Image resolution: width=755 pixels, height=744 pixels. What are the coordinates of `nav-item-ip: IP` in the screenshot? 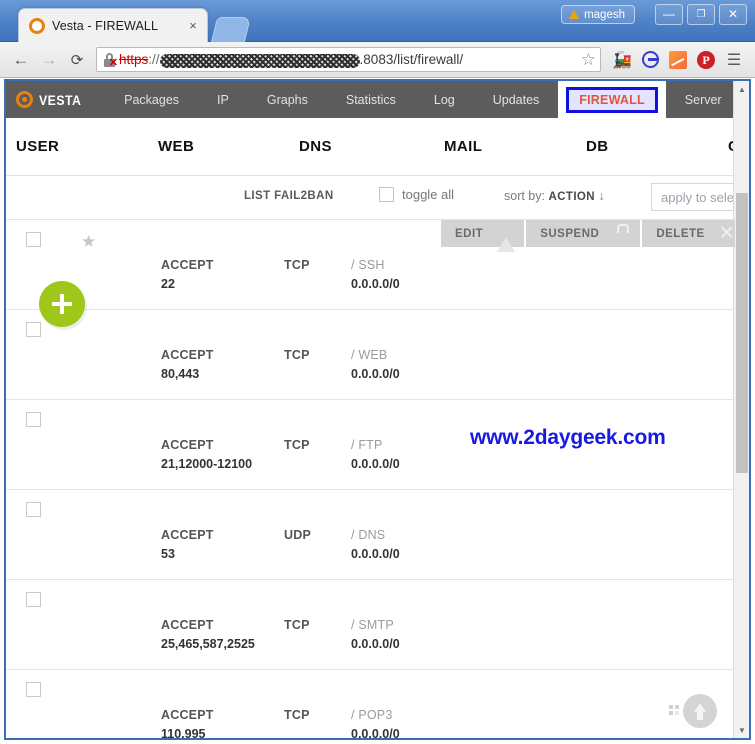 It's located at (223, 99).